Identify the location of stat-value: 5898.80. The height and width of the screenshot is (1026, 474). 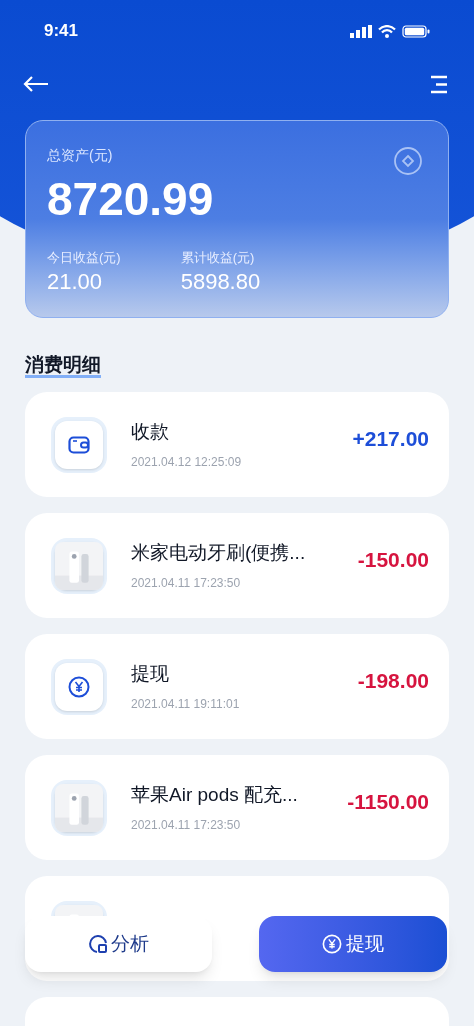
(220, 281).